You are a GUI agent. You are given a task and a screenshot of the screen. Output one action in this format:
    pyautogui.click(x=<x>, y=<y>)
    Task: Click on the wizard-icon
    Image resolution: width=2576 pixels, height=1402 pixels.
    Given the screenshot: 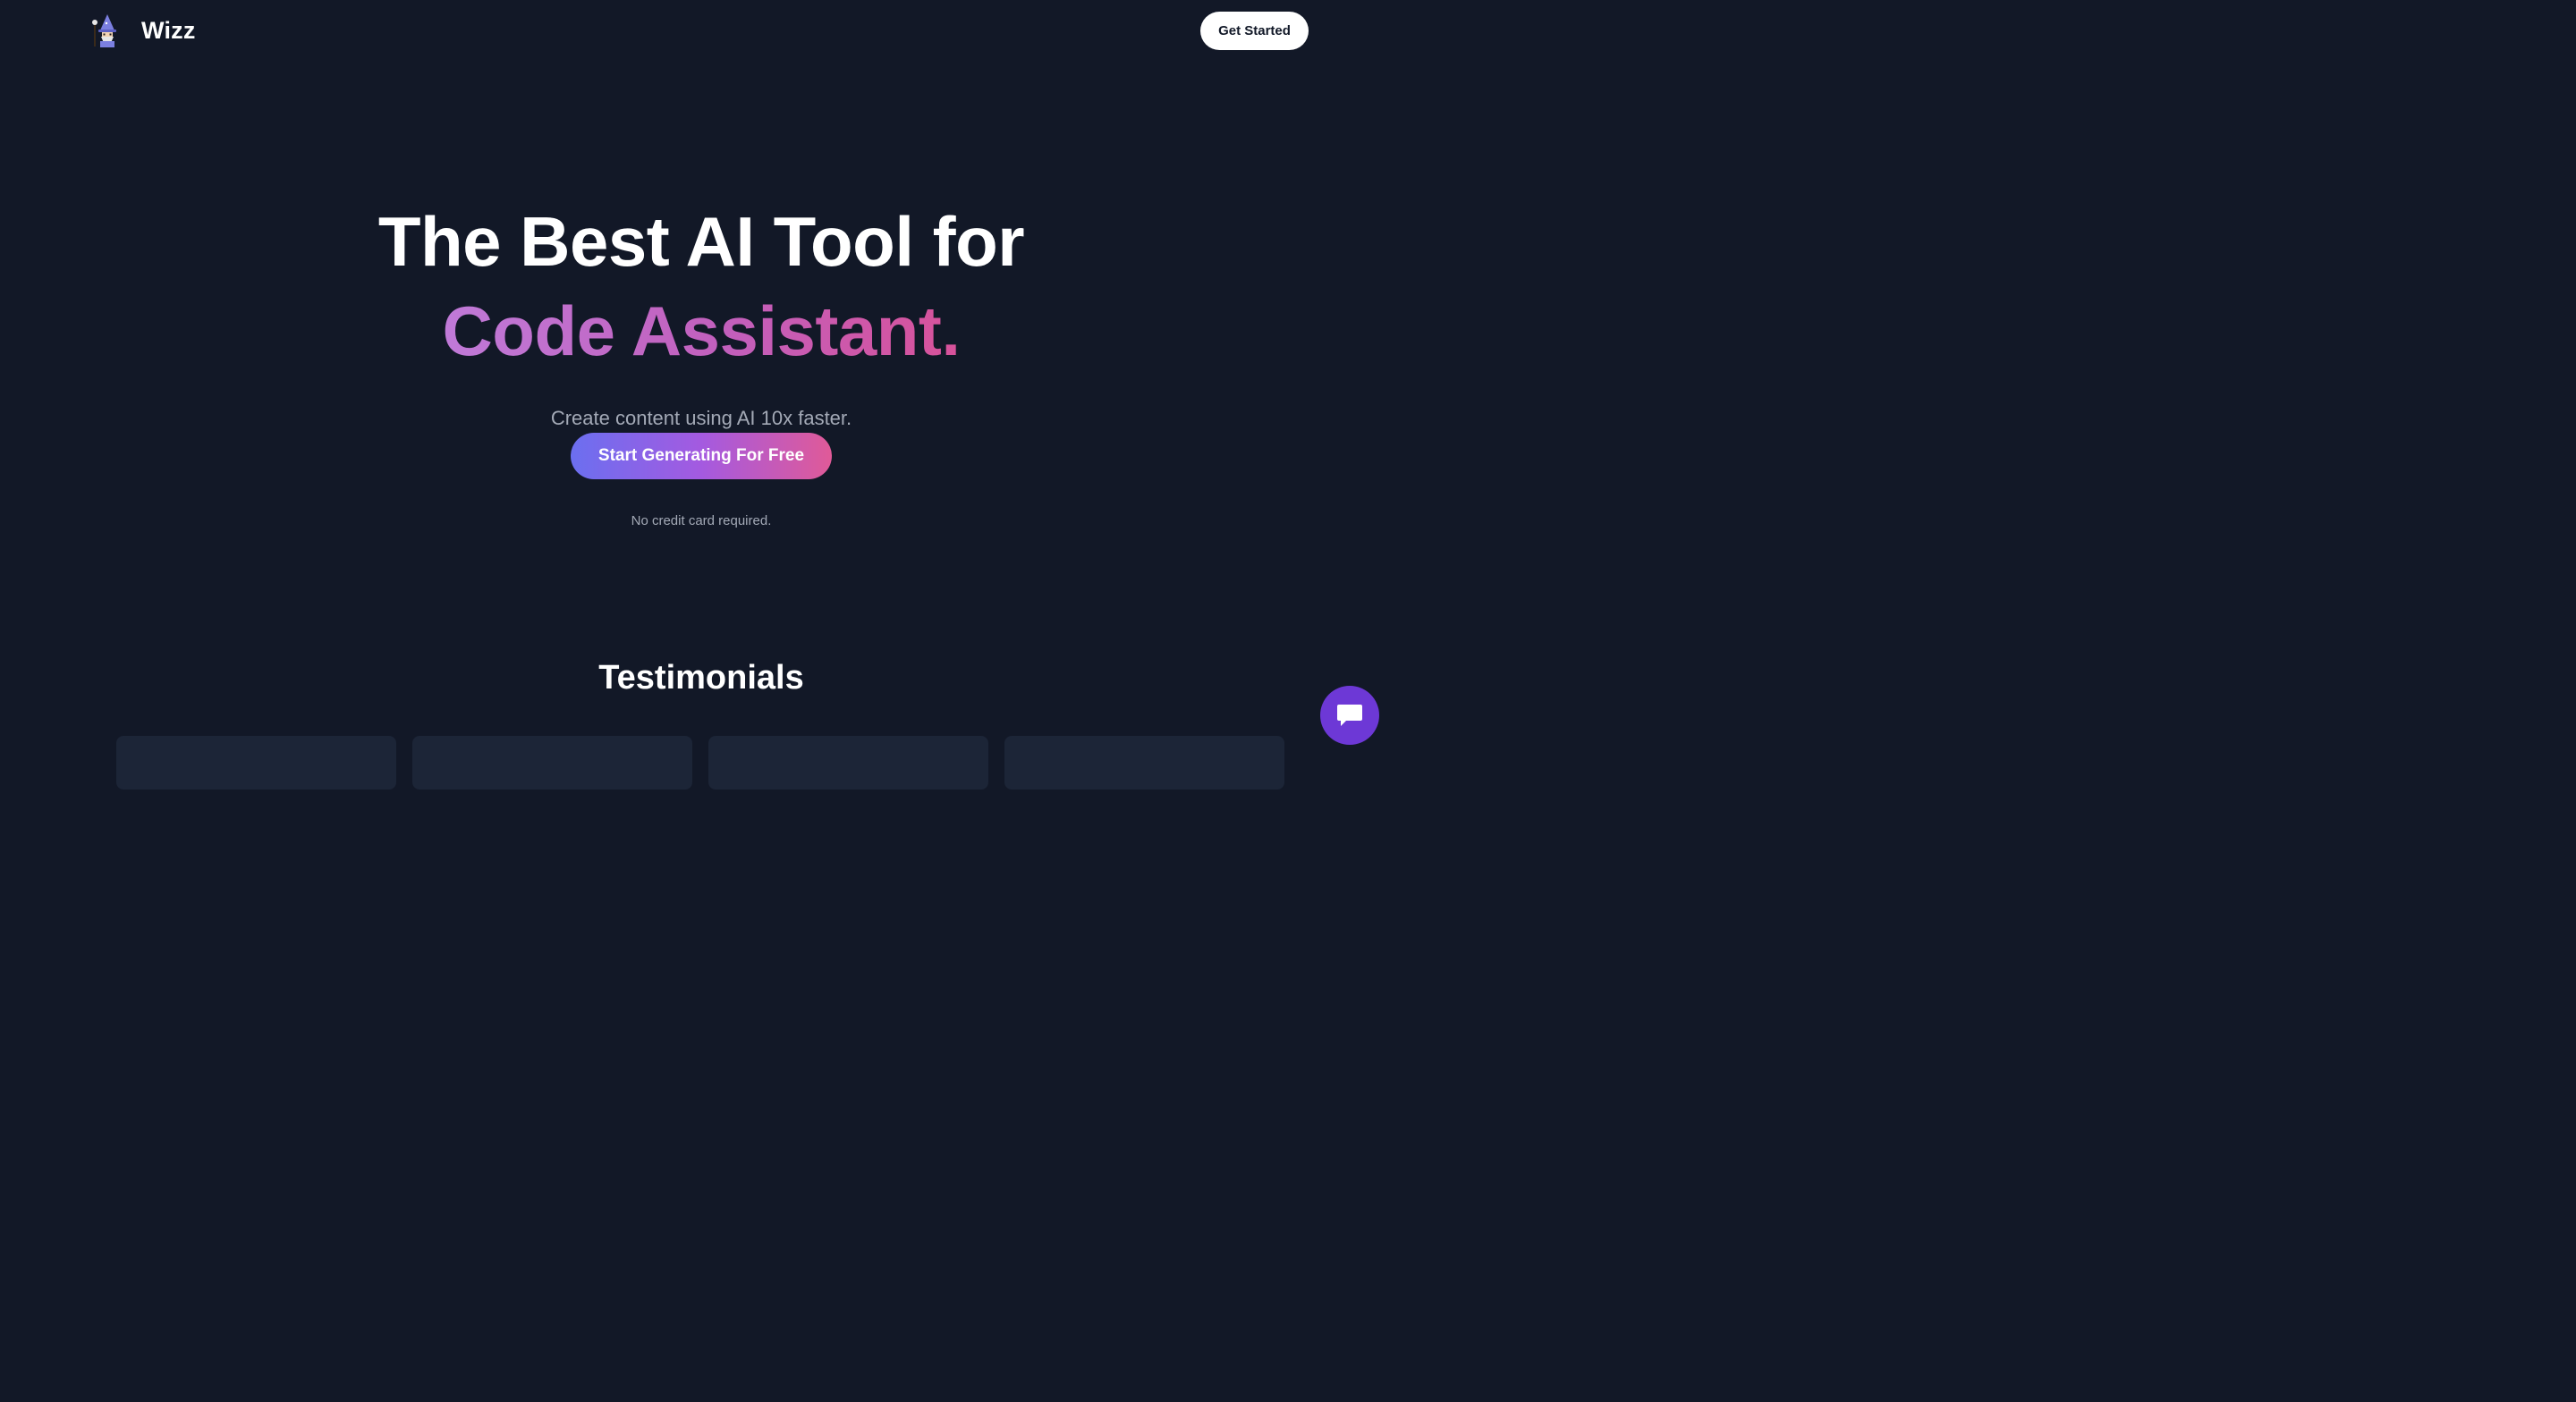 What is the action you would take?
    pyautogui.click(x=104, y=30)
    